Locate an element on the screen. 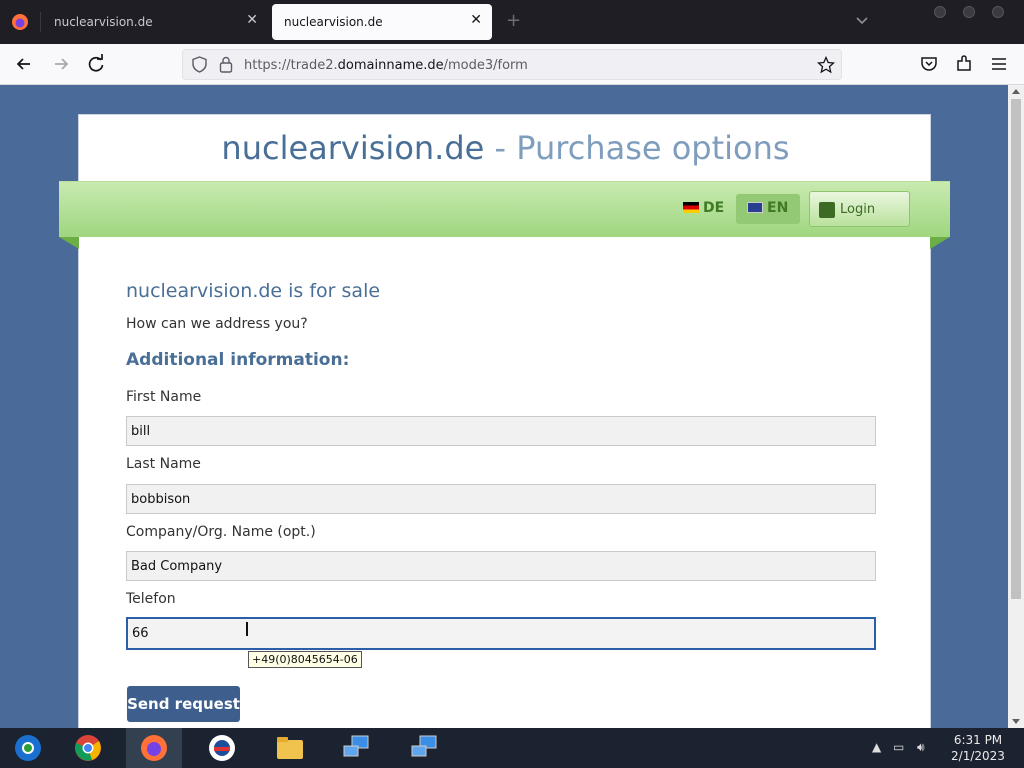  language-en-button: EN is located at coordinates (768, 209).